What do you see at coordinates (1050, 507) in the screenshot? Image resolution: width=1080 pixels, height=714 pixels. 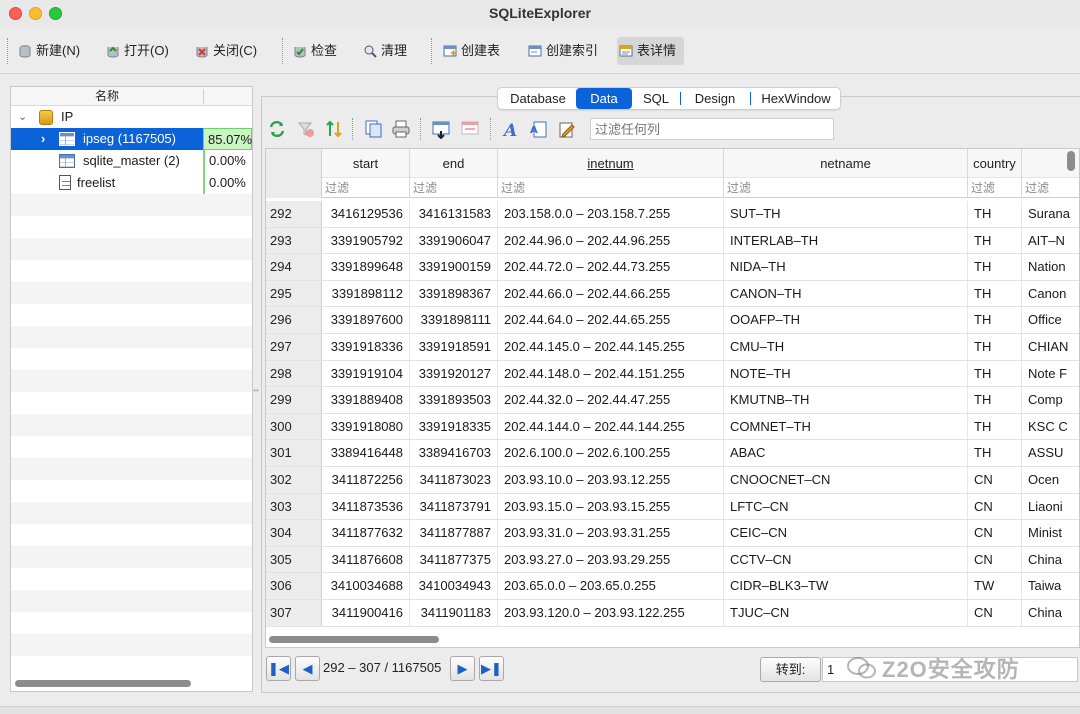 I see `cell-descr: Liaoni` at bounding box center [1050, 507].